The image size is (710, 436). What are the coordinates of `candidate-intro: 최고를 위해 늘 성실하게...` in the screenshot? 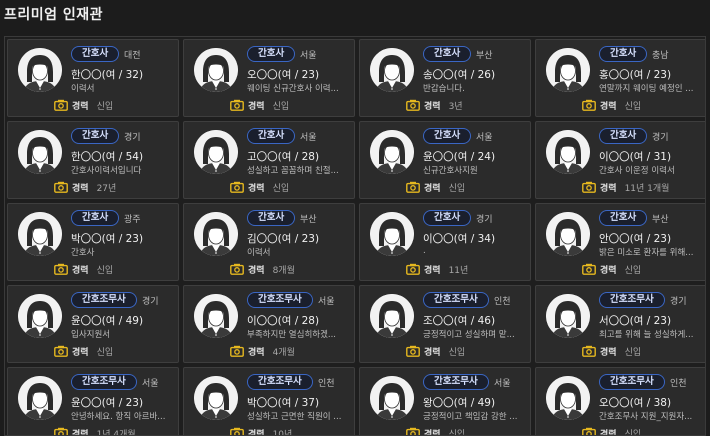 It's located at (646, 335).